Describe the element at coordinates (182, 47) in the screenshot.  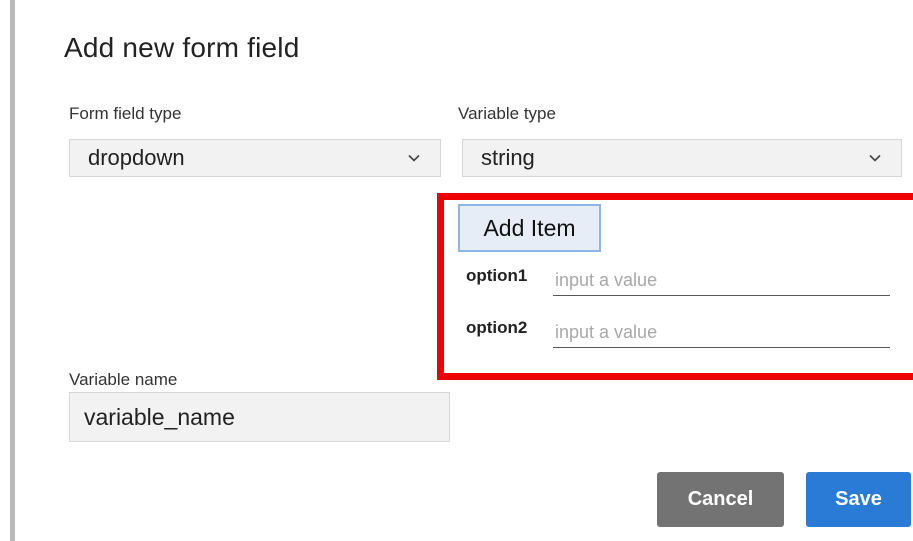
I see `dialog-title: Add new form field` at that location.